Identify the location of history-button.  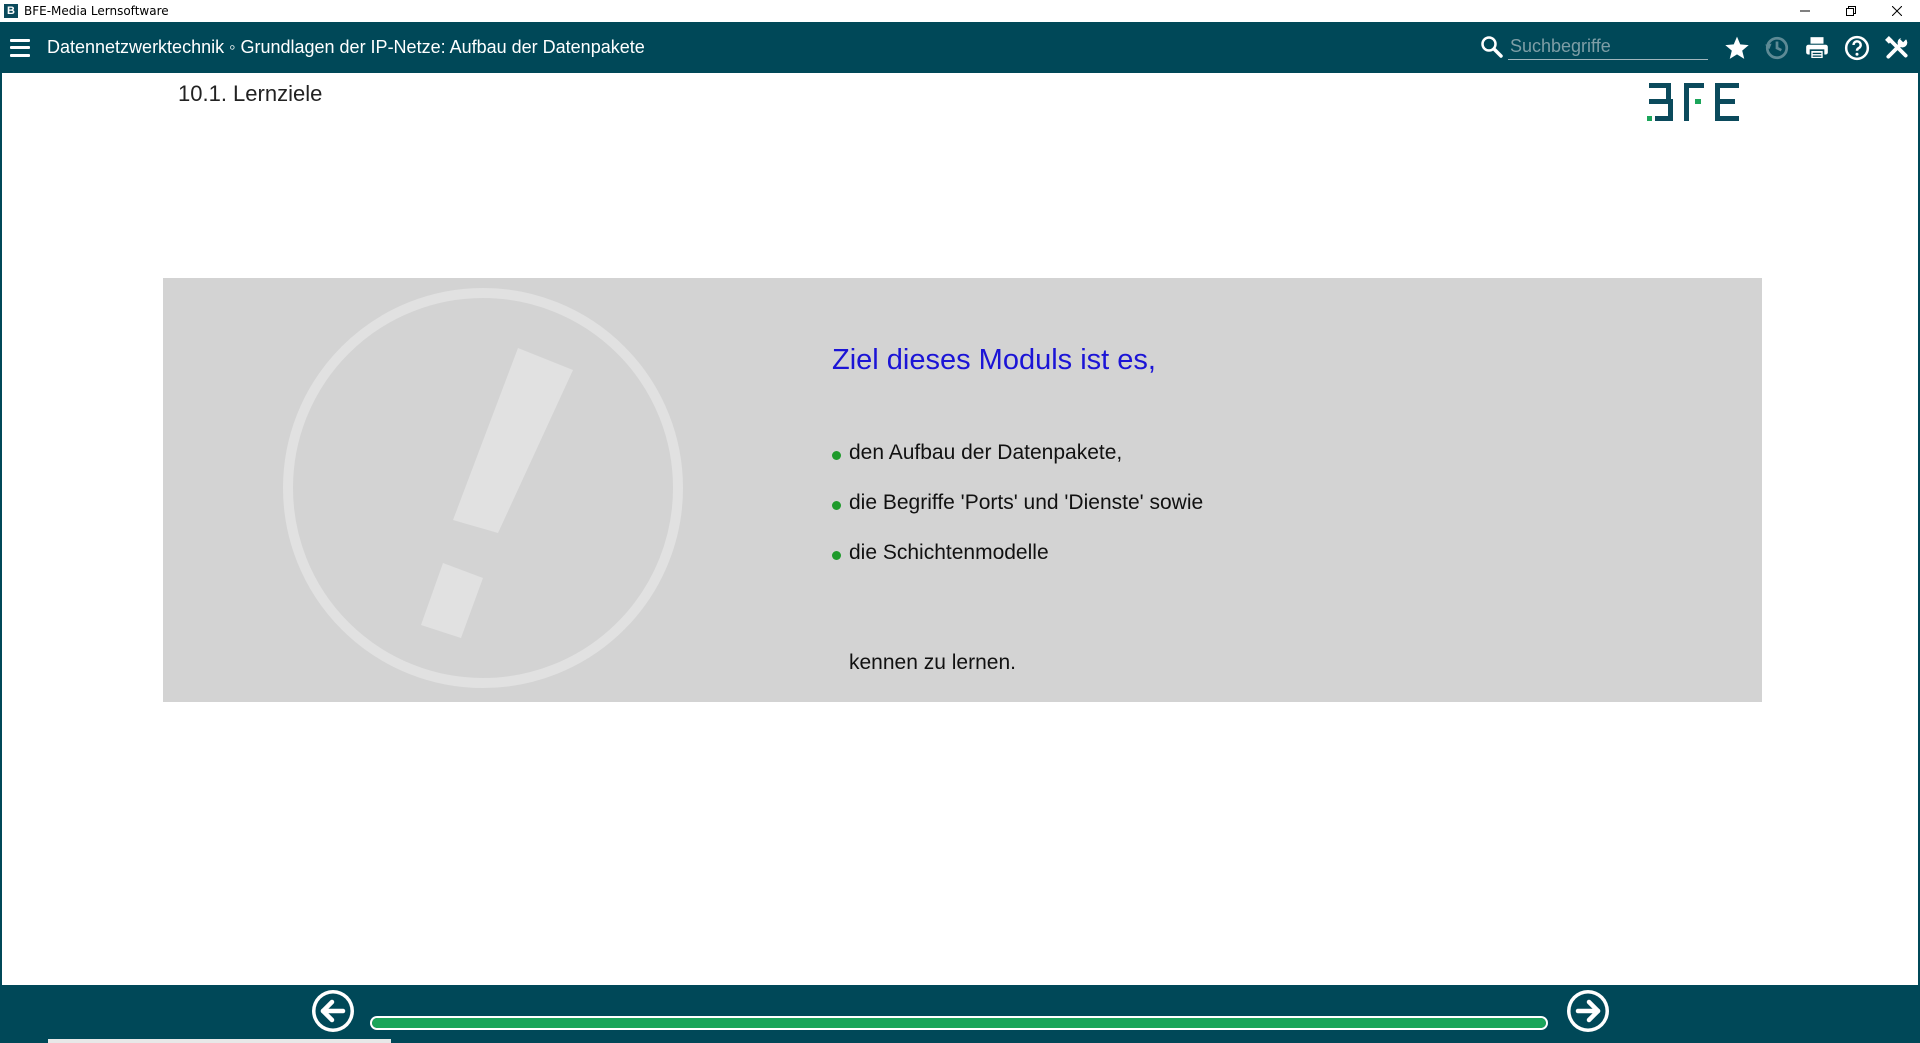
(1777, 48).